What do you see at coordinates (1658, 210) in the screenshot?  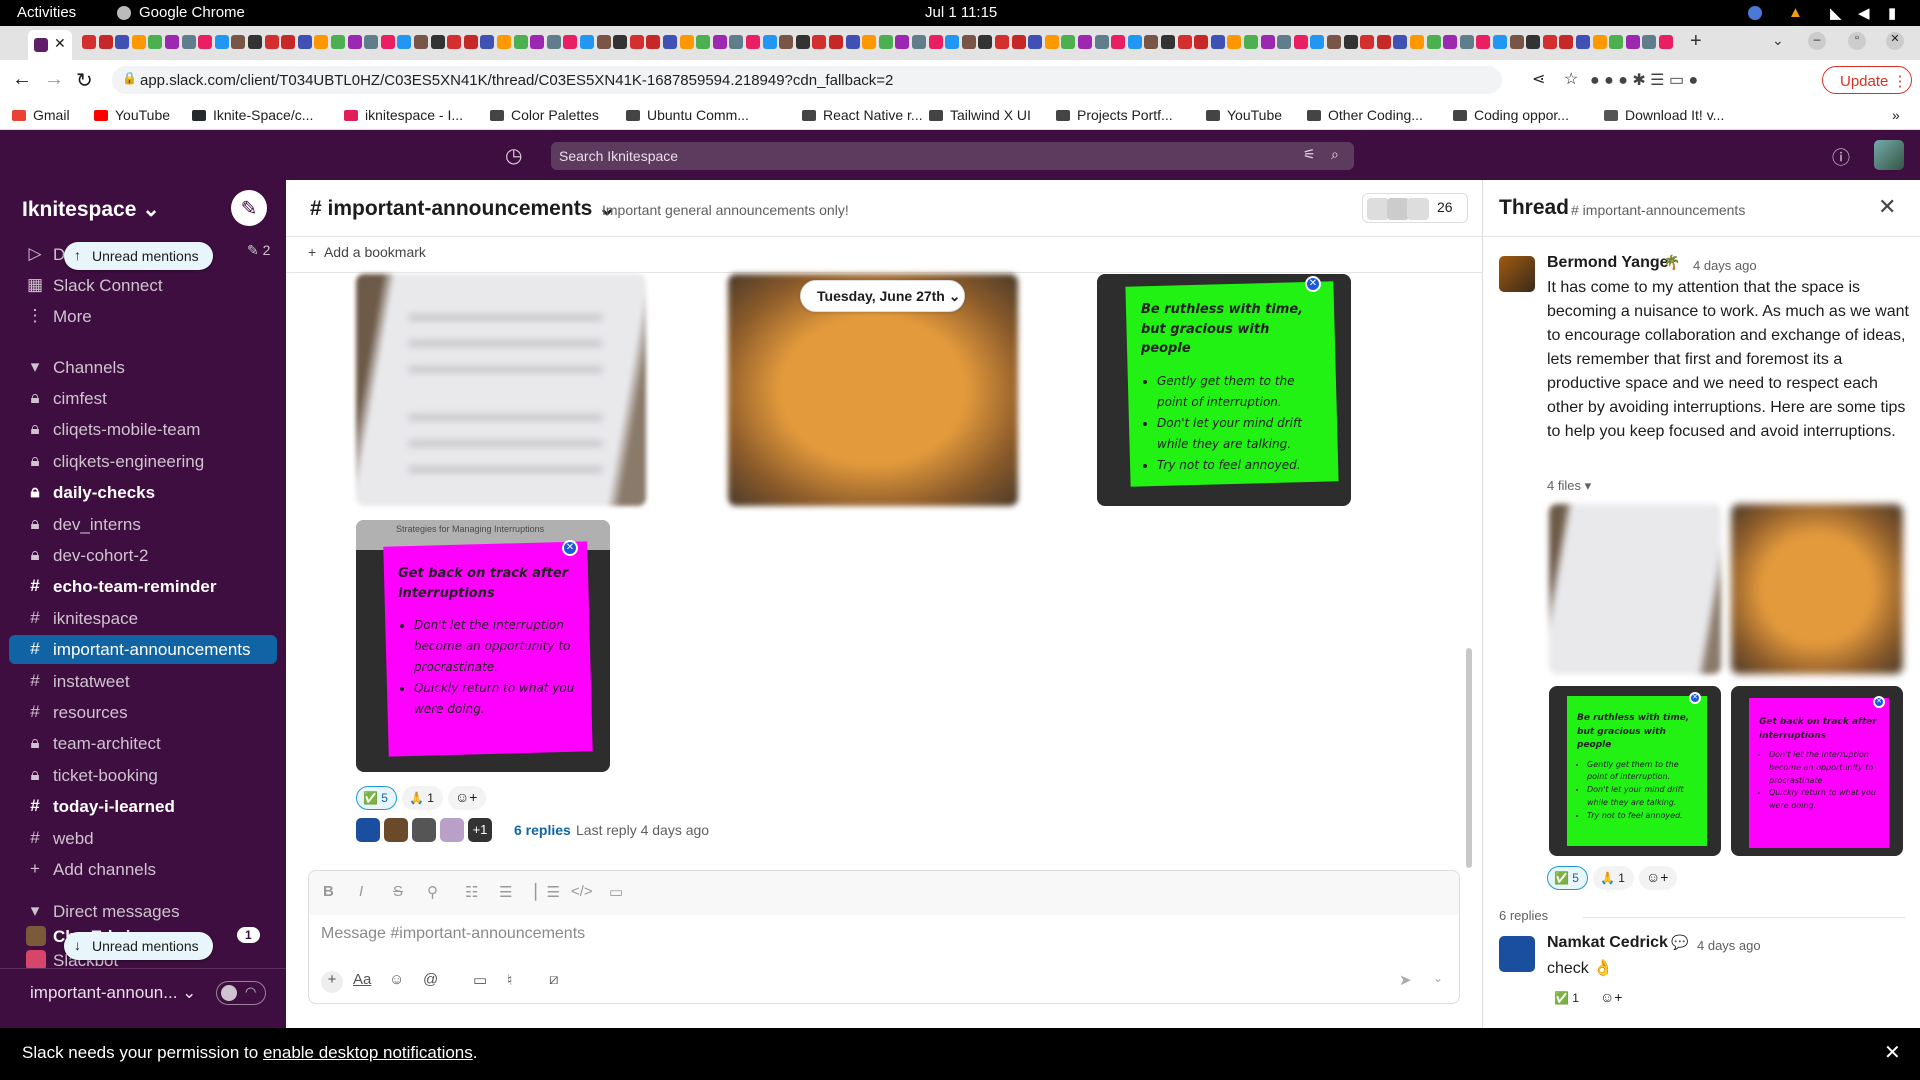 I see `thread-channel: # important-announcements` at bounding box center [1658, 210].